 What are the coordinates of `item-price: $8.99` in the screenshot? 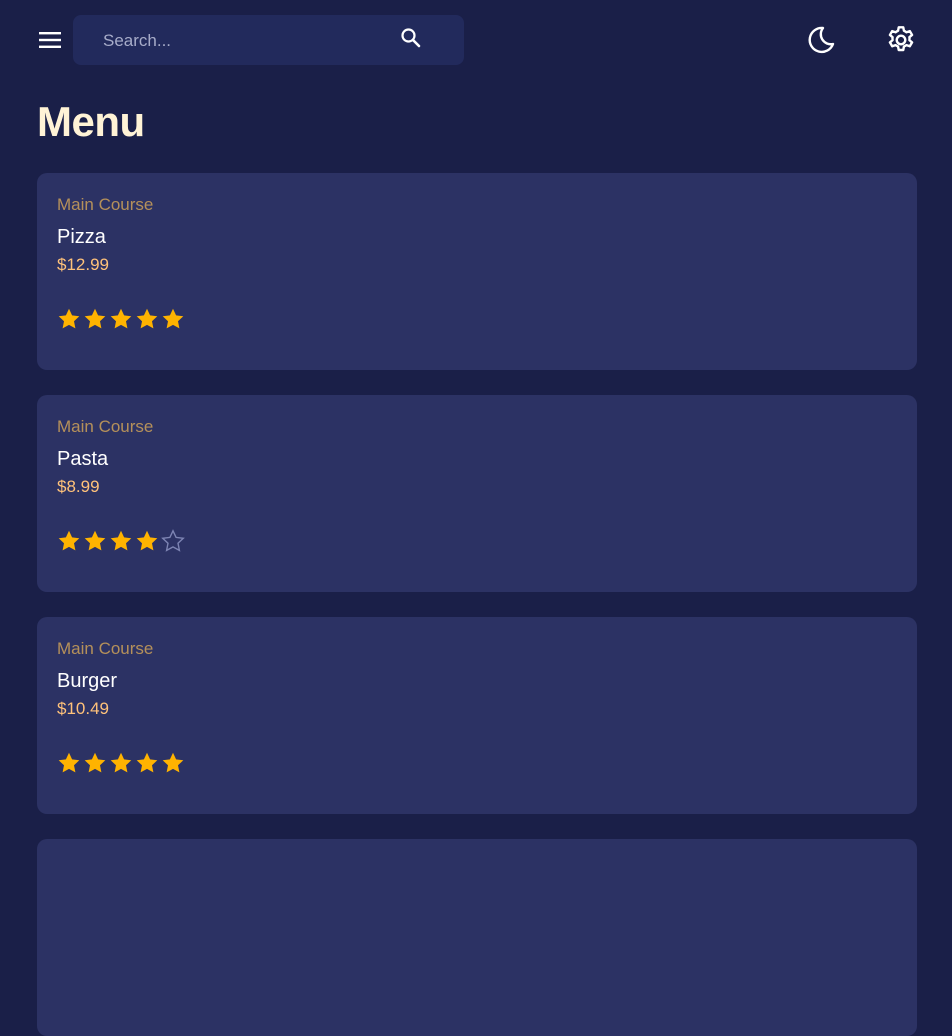 It's located at (78, 486).